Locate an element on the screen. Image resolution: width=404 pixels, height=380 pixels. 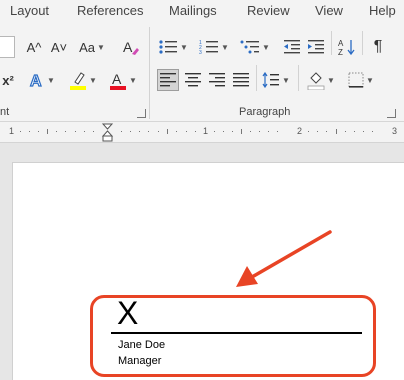
highlighter-icon is located at coordinates (78, 81).